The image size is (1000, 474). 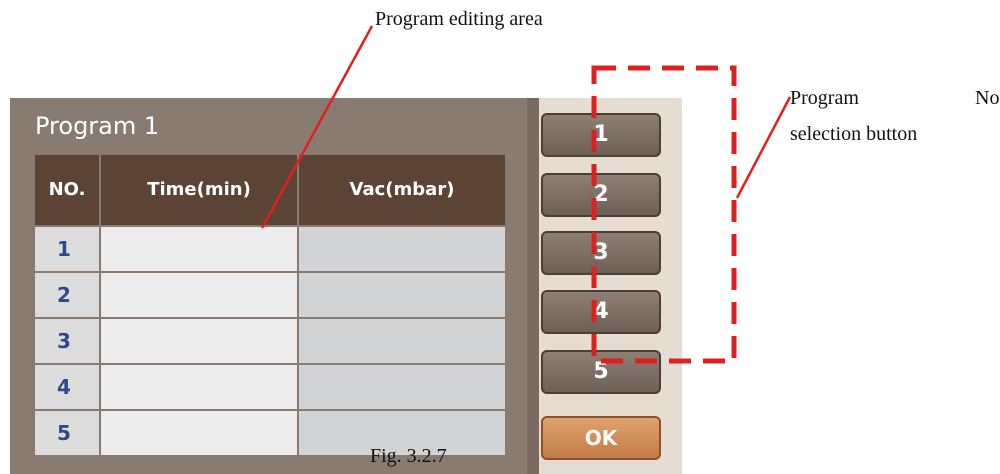 I want to click on figure-caption: Fig. 3.2.7, so click(x=408, y=456).